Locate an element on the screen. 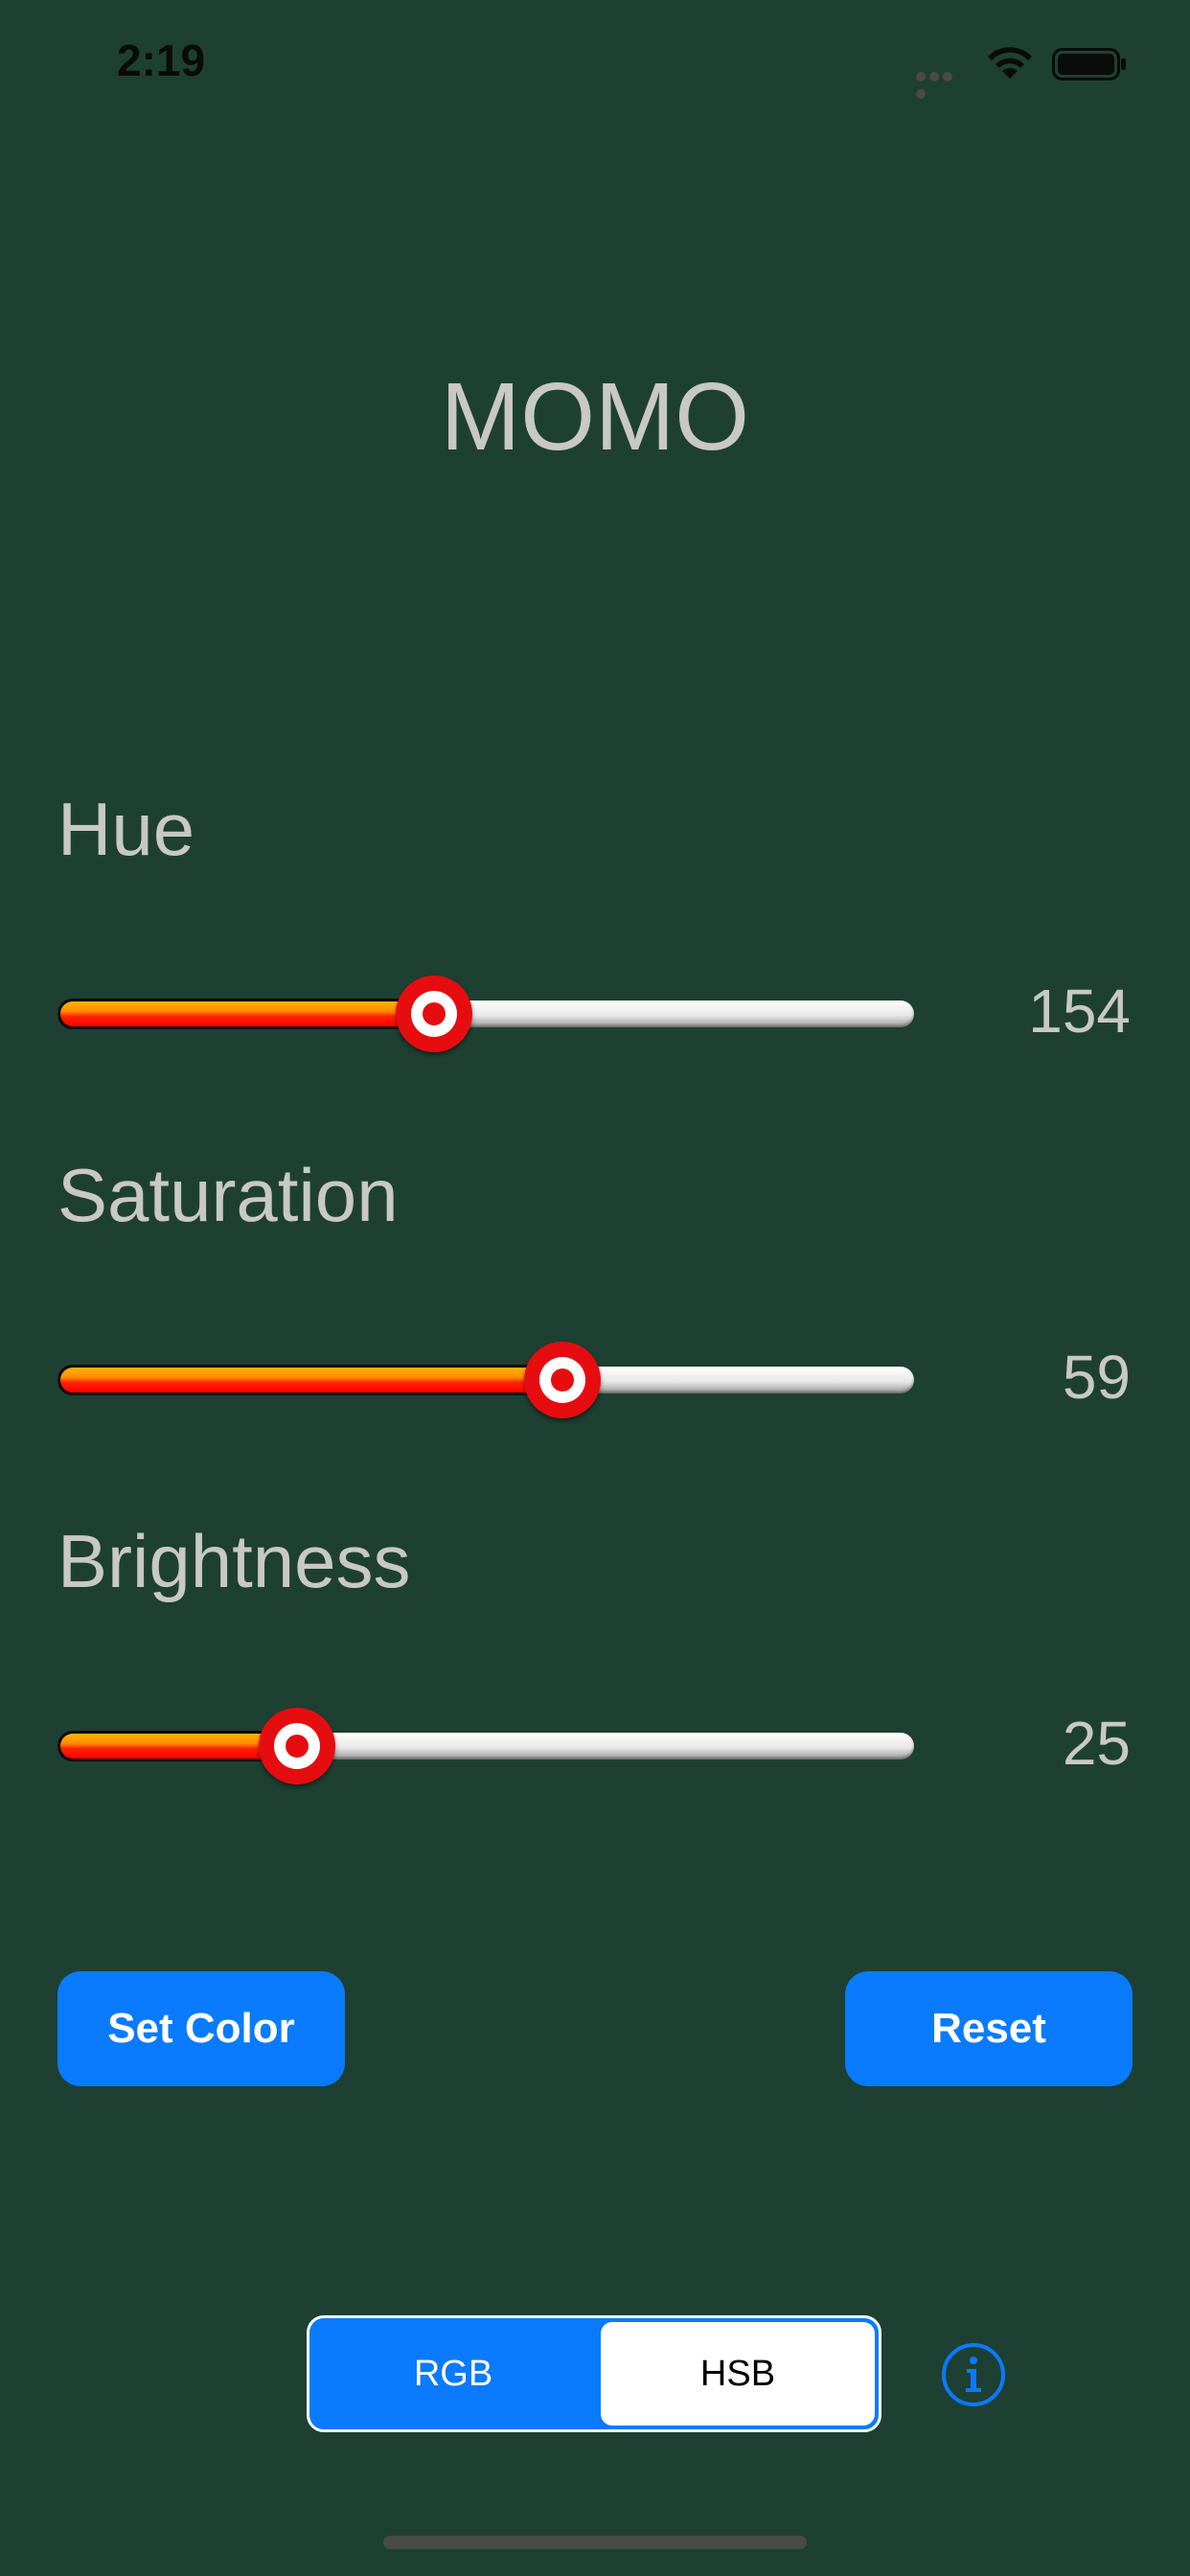 The image size is (1190, 2576). color-mode-segmented-control: RGB HSB is located at coordinates (594, 2373).